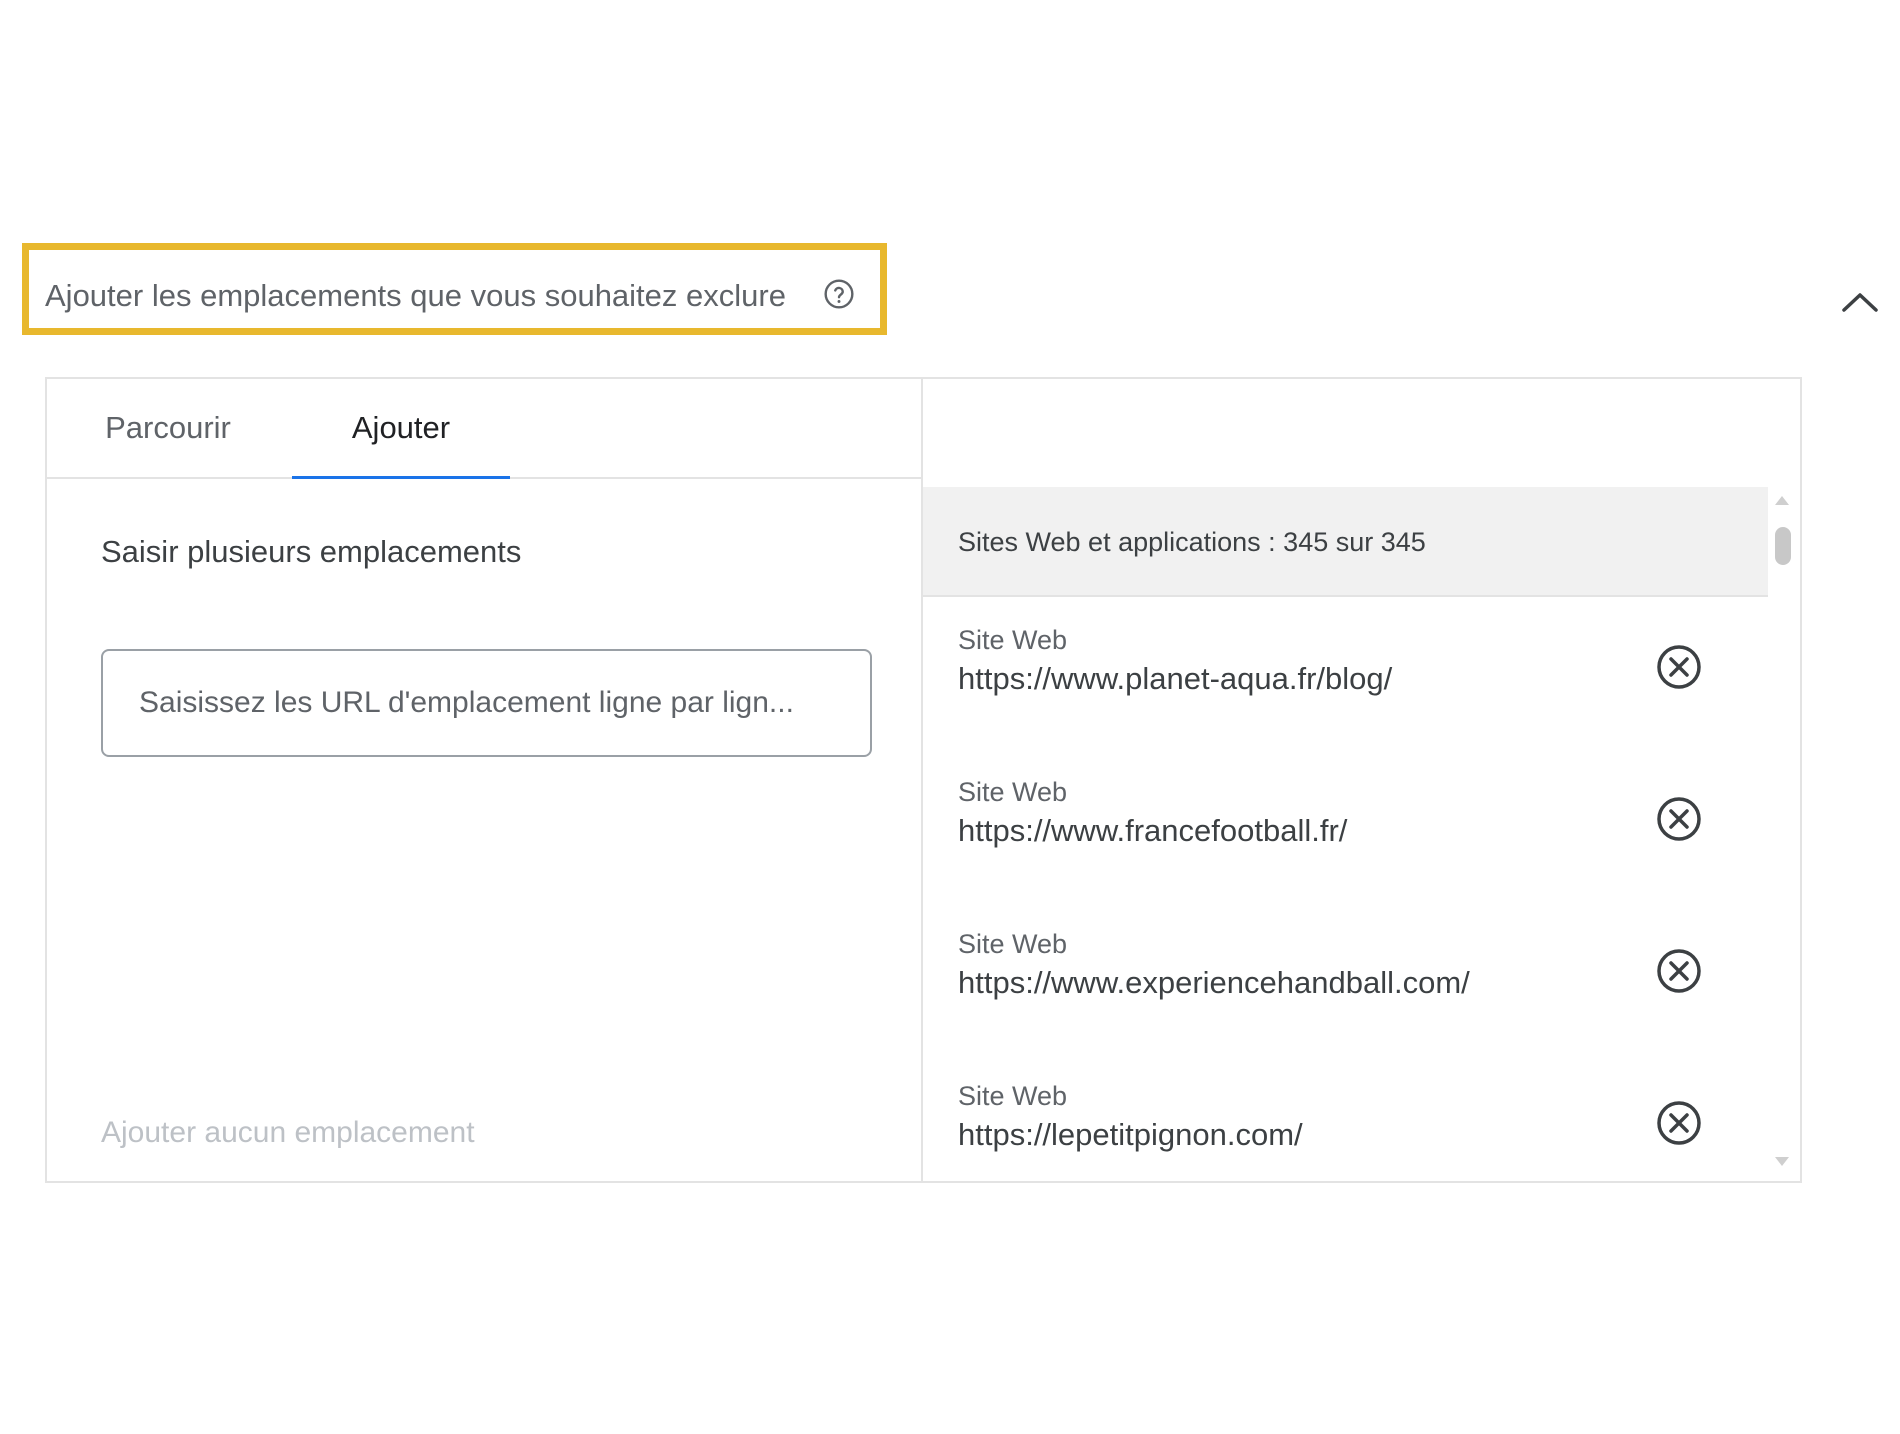 The width and height of the screenshot is (1900, 1434). Describe the element at coordinates (168, 428) in the screenshot. I see `tab-browse: Parcourir` at that location.